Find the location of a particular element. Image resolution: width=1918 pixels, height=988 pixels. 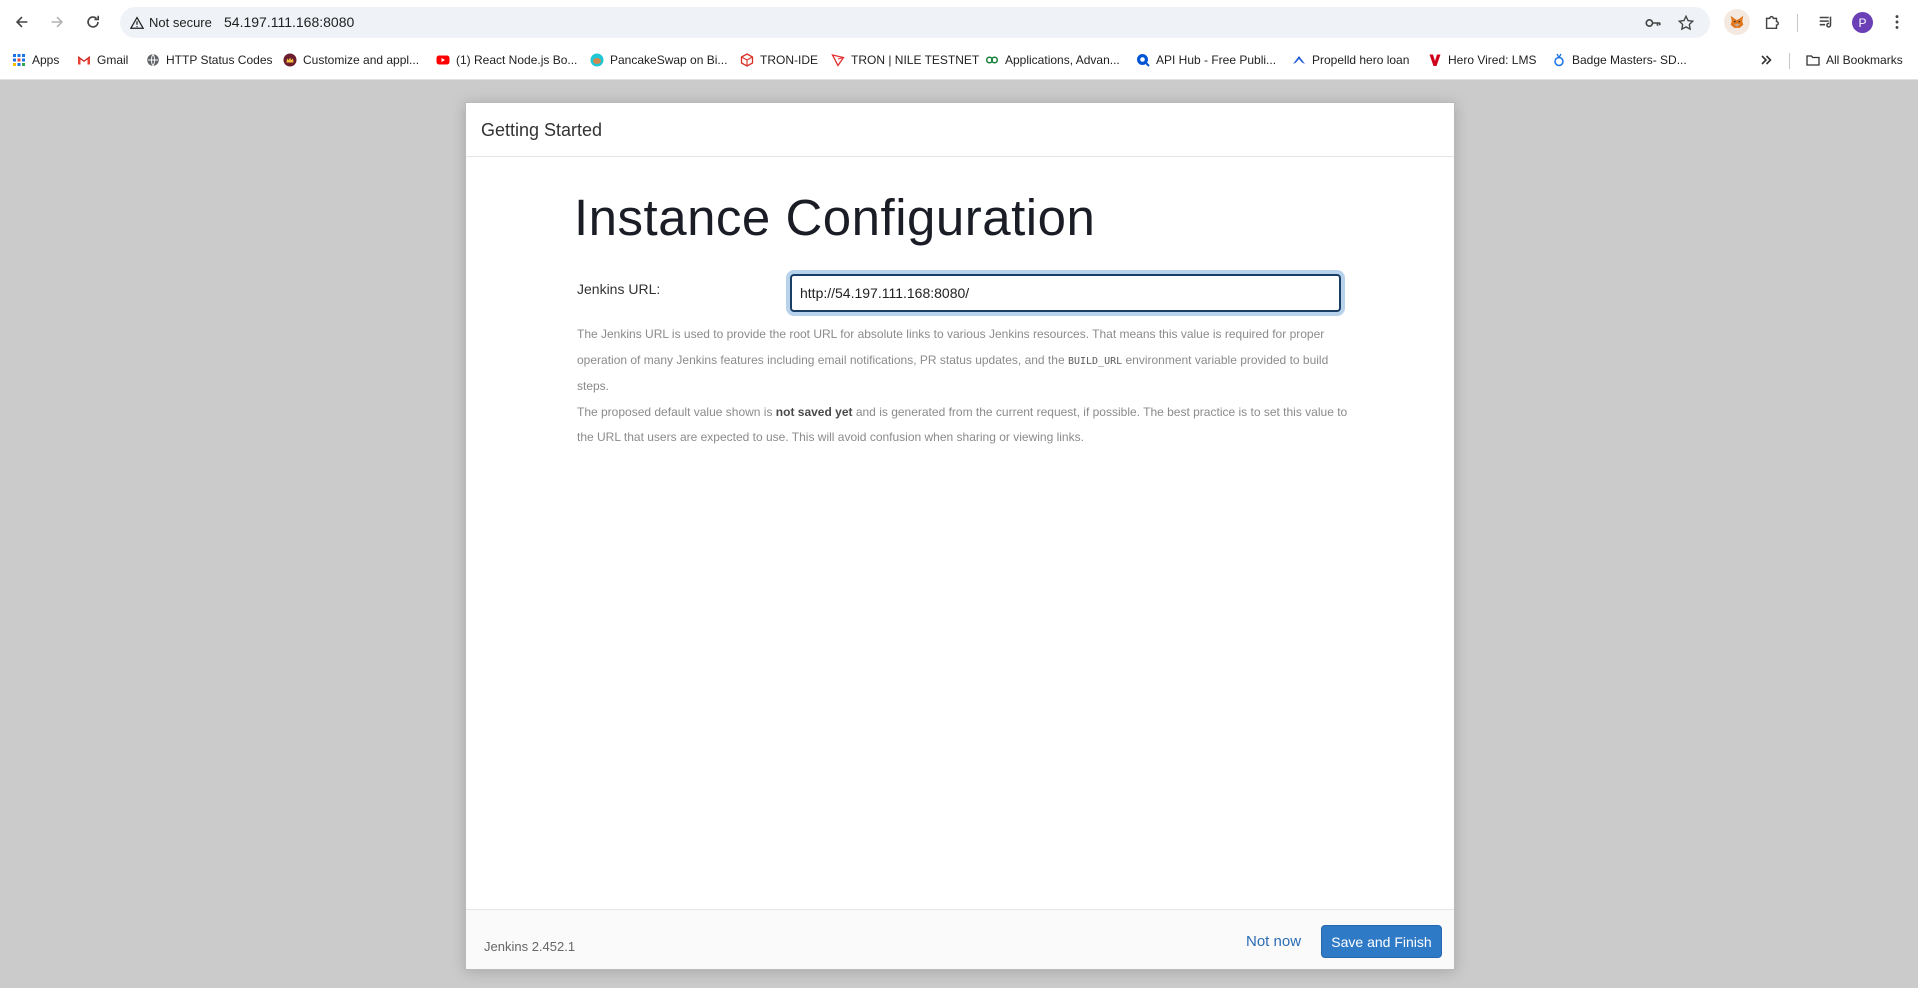

bookmark-label: TRON | NILE TESTNET is located at coordinates (915, 60).